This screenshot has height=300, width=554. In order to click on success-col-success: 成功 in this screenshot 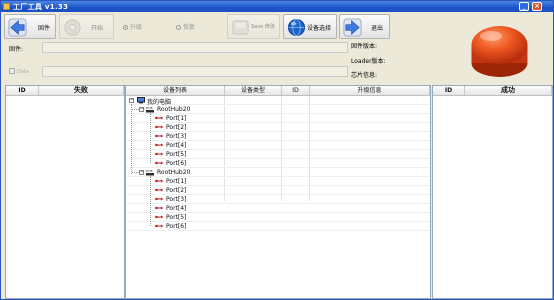, I will do `click(508, 91)`.